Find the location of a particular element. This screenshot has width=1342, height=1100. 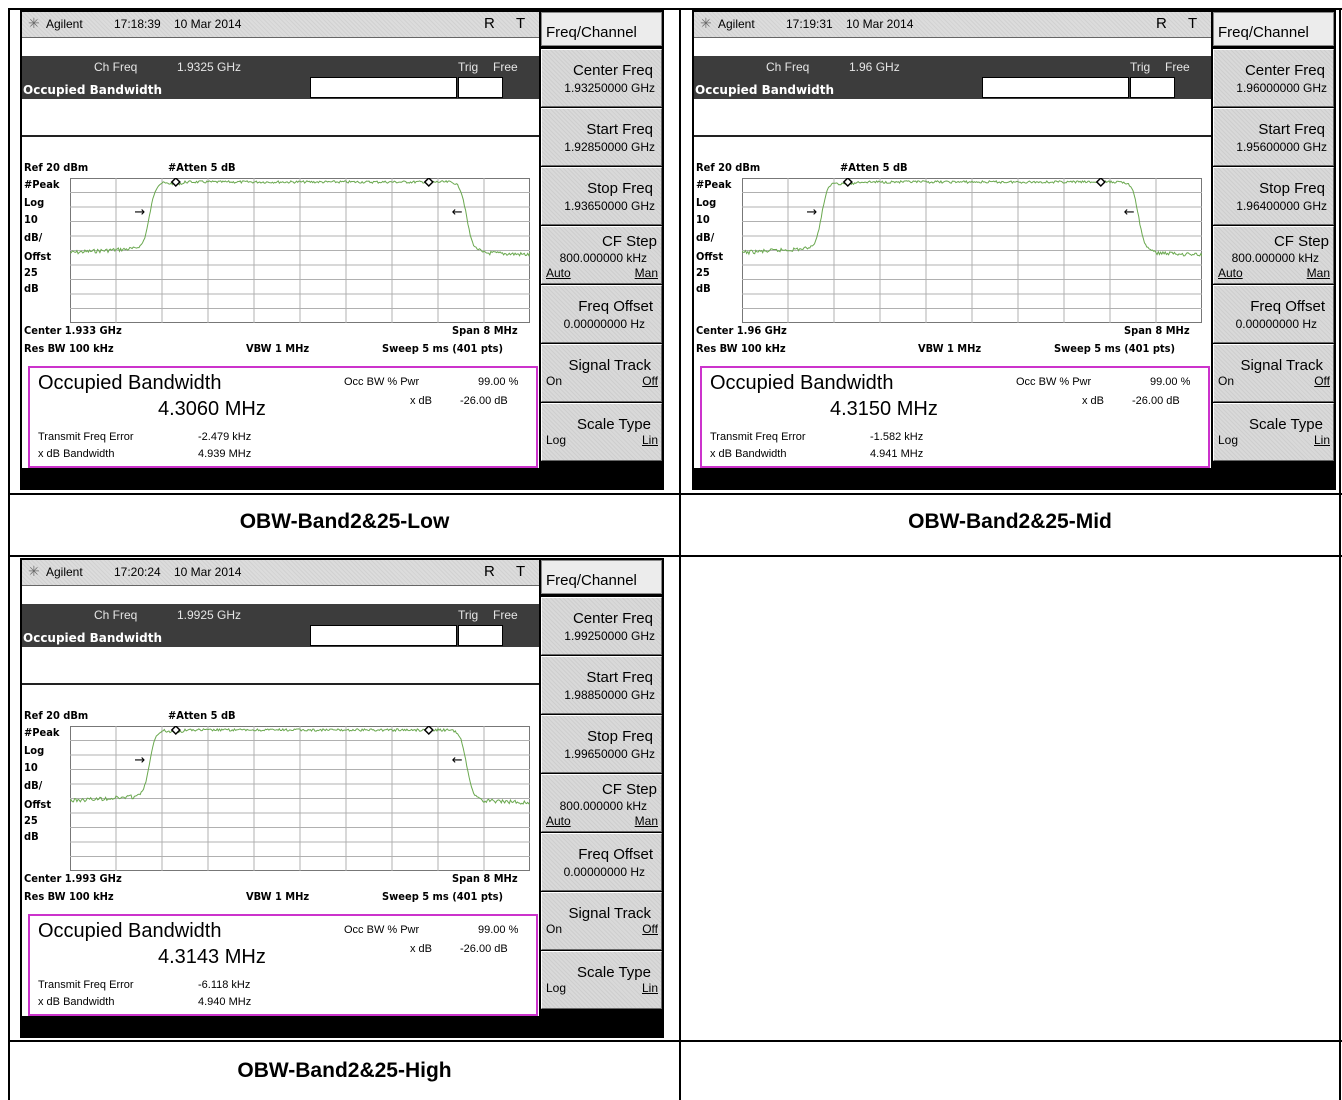

cf-step-label: CF Step is located at coordinates (629, 789).